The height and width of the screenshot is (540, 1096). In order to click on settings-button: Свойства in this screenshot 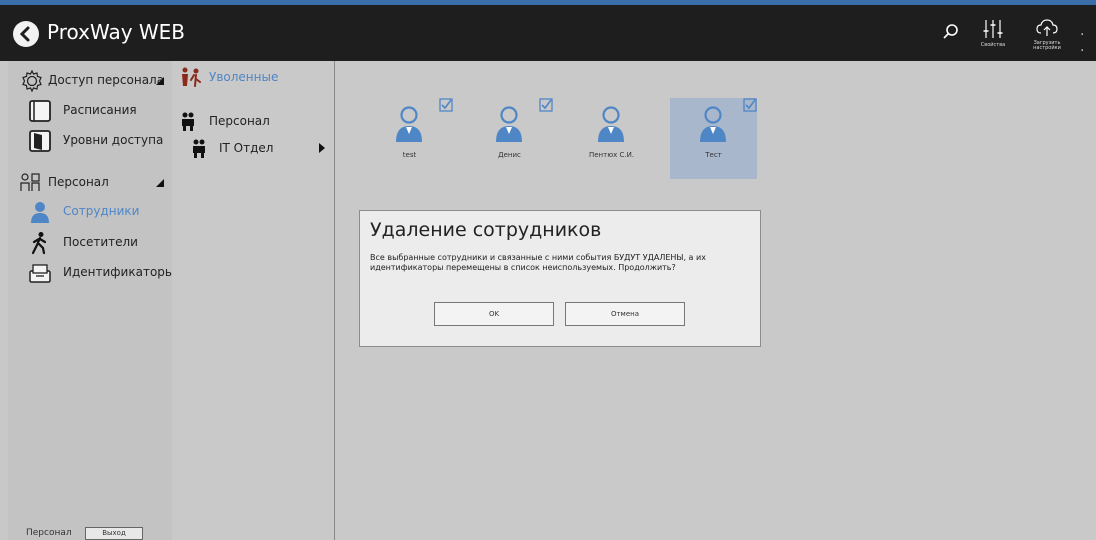, I will do `click(993, 33)`.